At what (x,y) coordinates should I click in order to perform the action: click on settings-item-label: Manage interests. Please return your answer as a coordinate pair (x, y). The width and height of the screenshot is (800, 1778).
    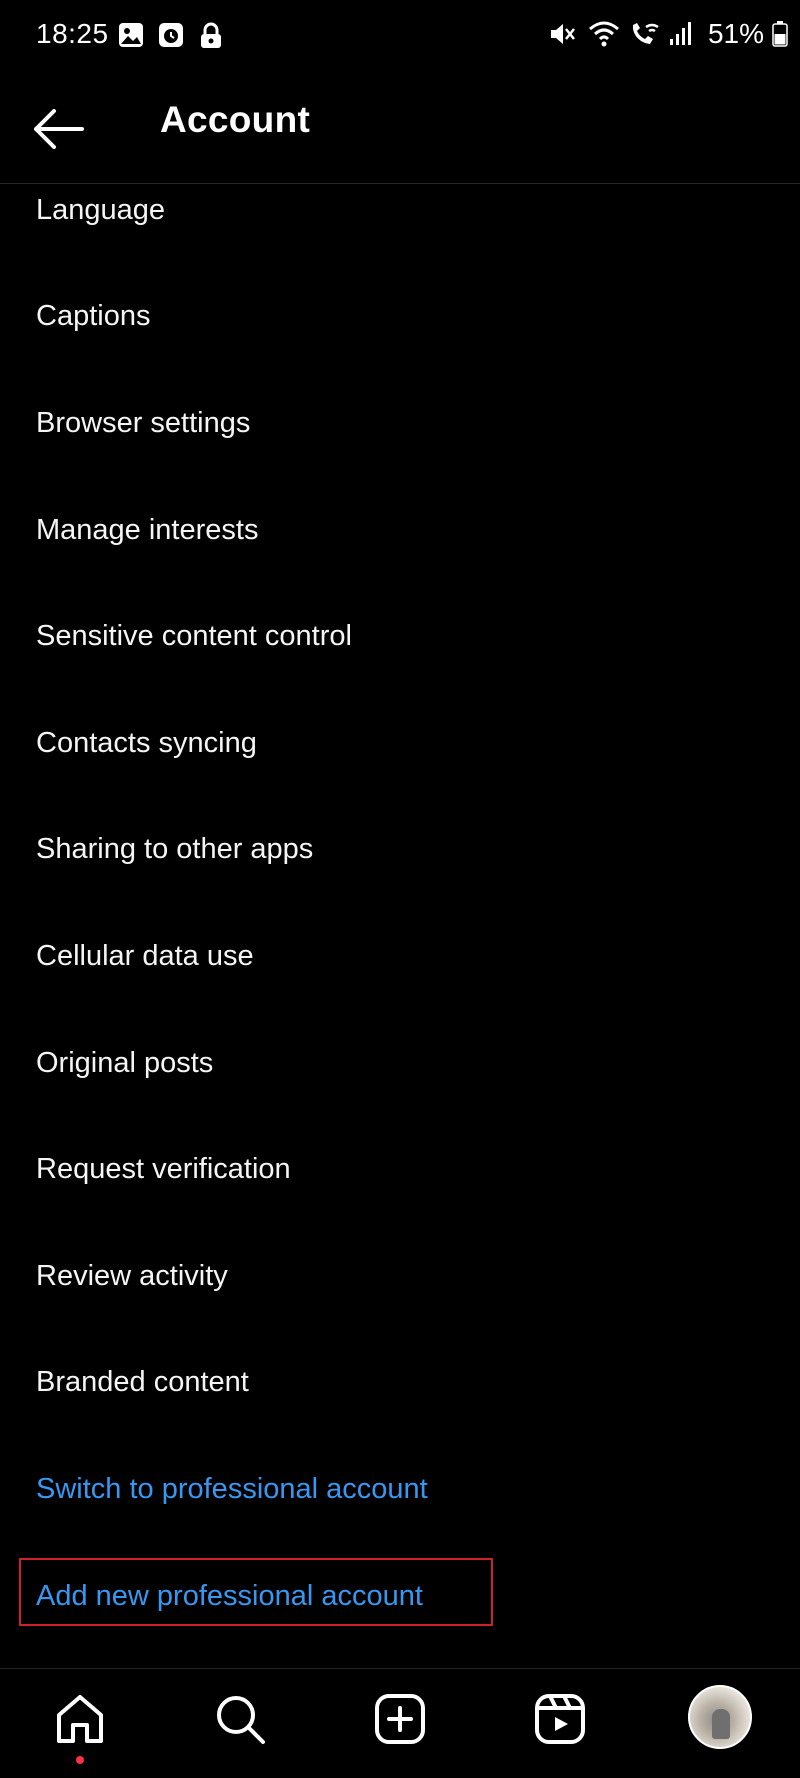
    Looking at the image, I should click on (147, 529).